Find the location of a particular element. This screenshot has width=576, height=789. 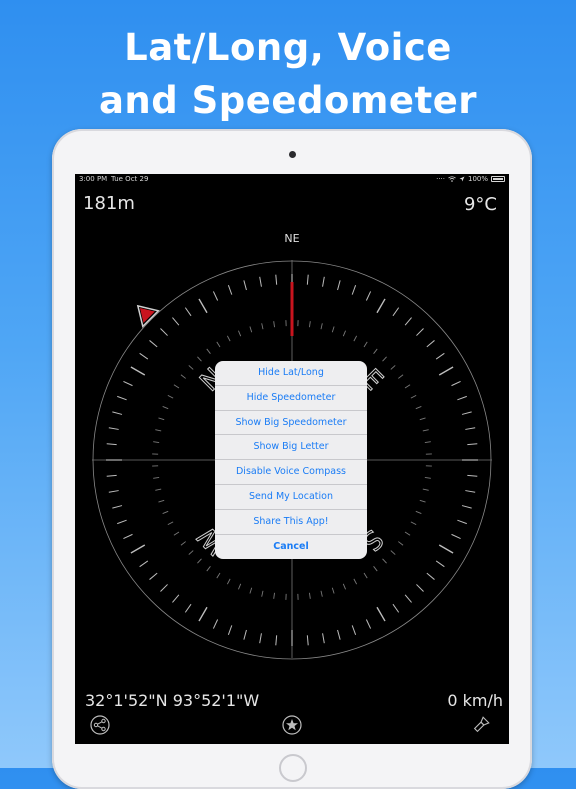

altitude-readout: 181m is located at coordinates (109, 203).